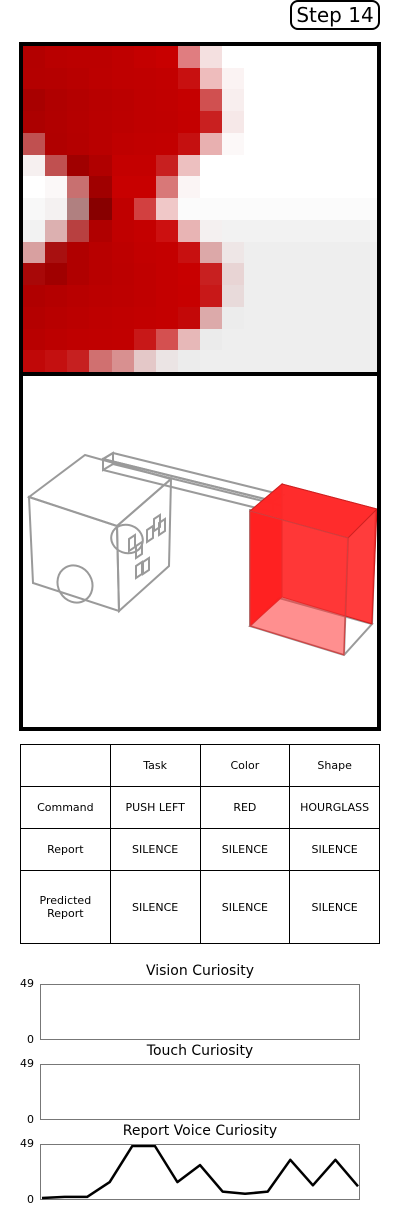  Describe the element at coordinates (200, 971) in the screenshot. I see `vision-curiosity-title: Vision Curiosity` at that location.